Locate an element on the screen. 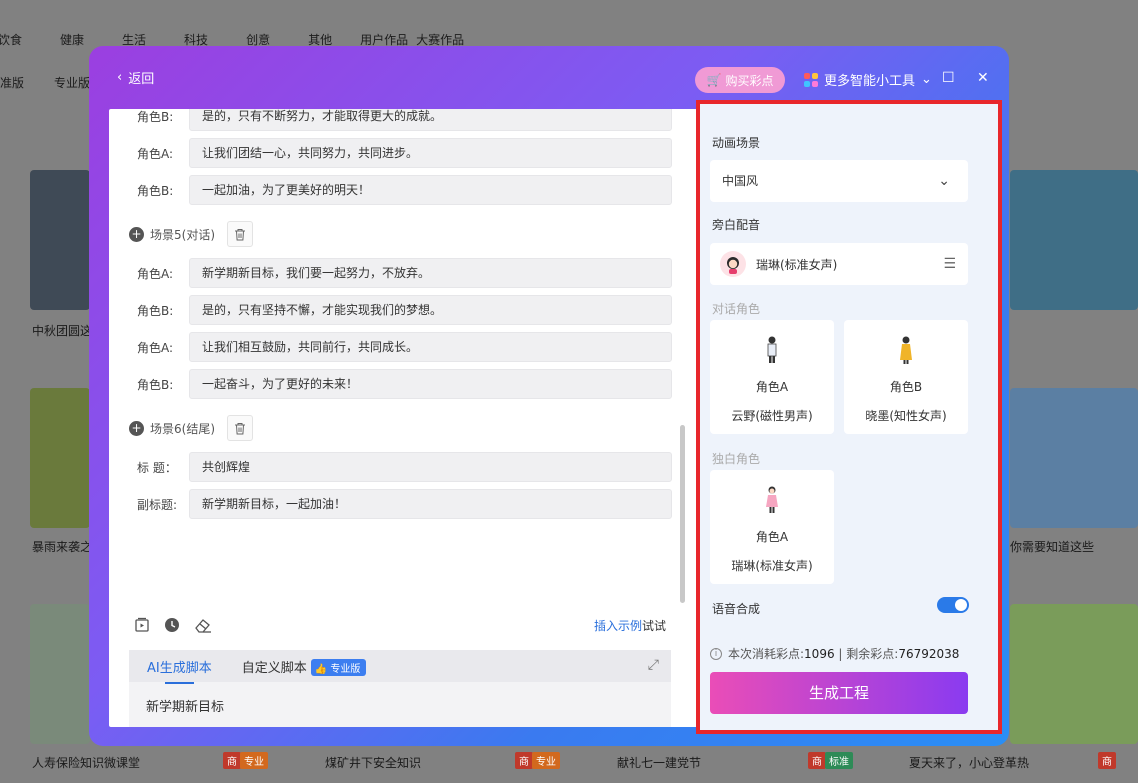  dialog-row: 角色A: 新学期新目标，我们要一起努力，不放弃。 is located at coordinates (404, 273).